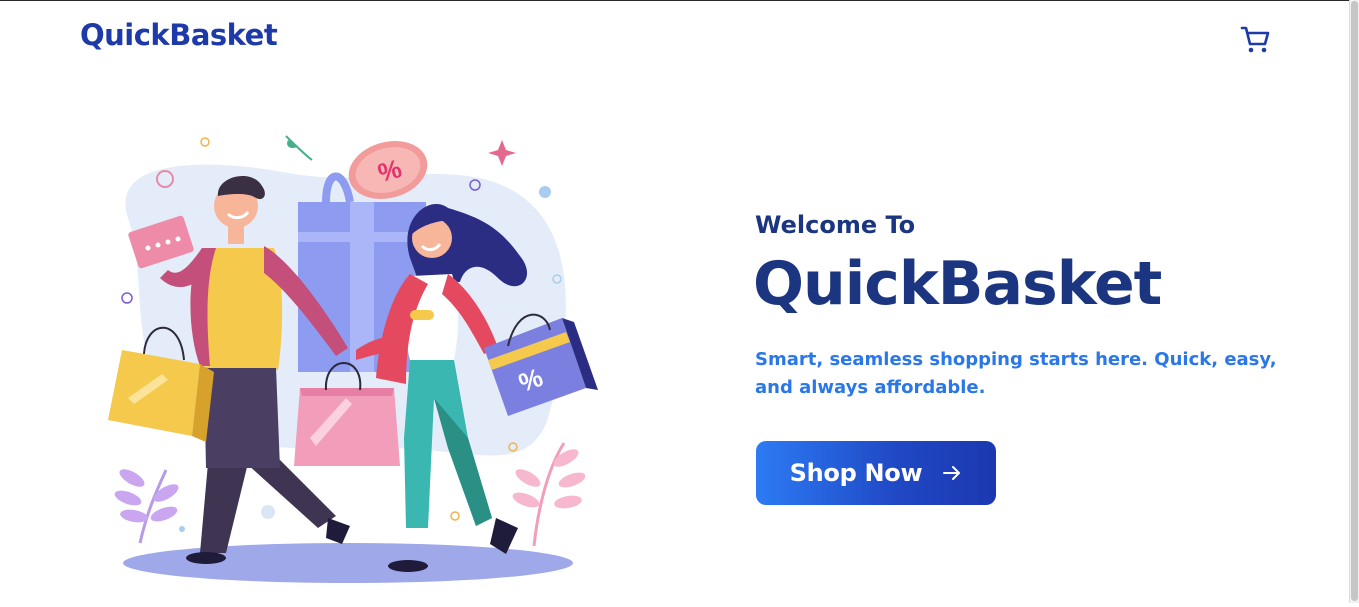 The image size is (1359, 607). I want to click on shop-now-button: Shop Now, so click(876, 473).